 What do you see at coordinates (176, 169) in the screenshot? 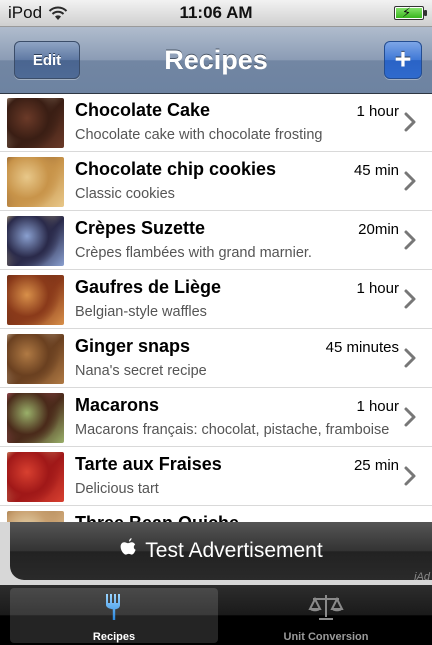
I see `recipe-title: Chocolate chip cookies` at bounding box center [176, 169].